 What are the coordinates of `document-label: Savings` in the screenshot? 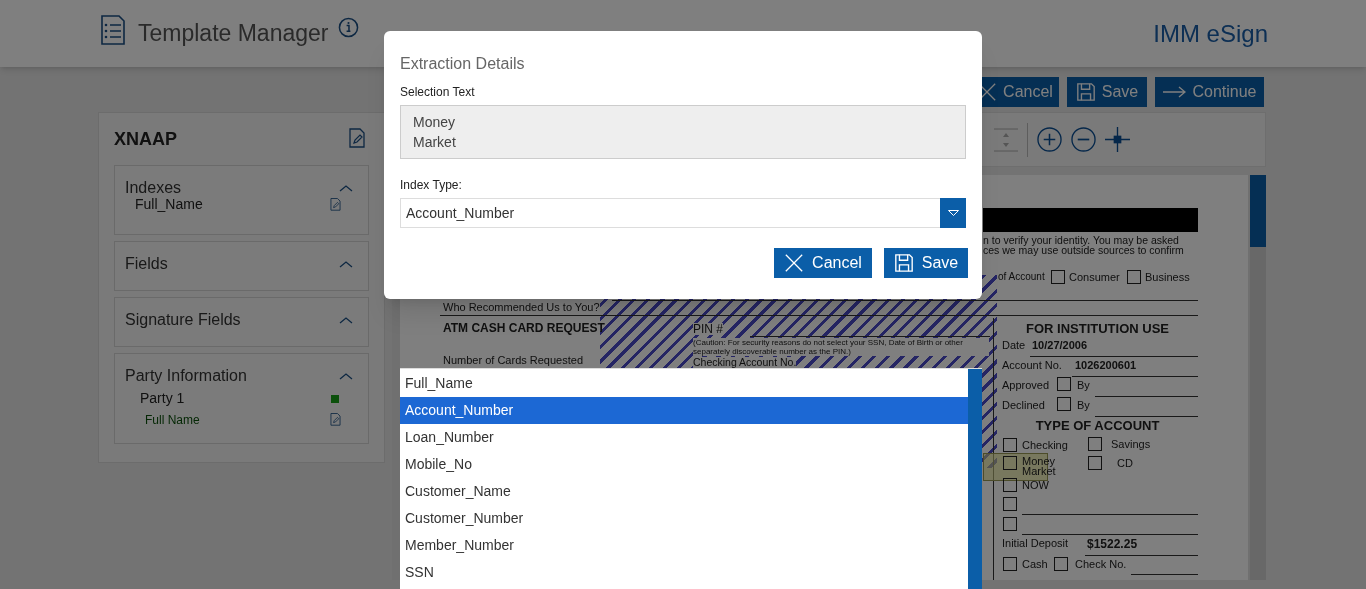 It's located at (1131, 444).